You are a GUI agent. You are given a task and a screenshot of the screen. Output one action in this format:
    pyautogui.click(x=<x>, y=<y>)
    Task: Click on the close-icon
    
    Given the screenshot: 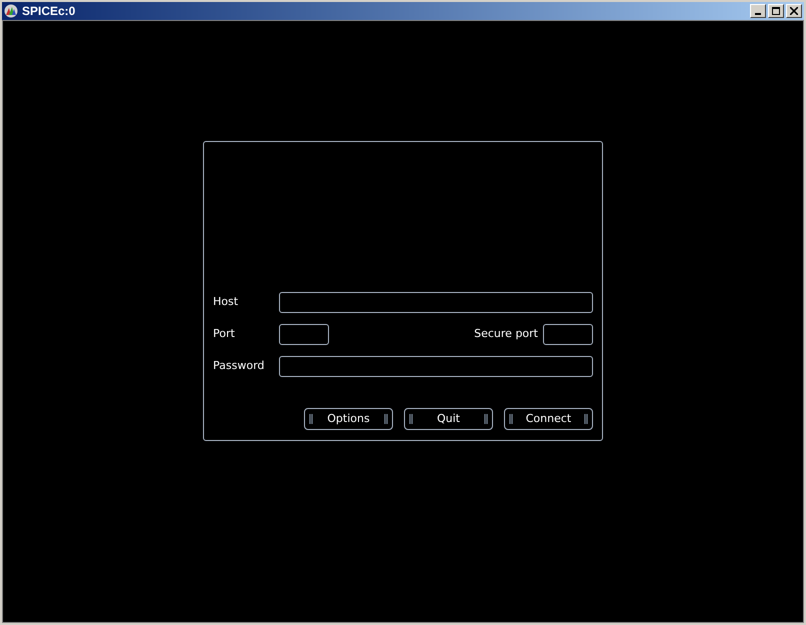 What is the action you would take?
    pyautogui.click(x=794, y=11)
    